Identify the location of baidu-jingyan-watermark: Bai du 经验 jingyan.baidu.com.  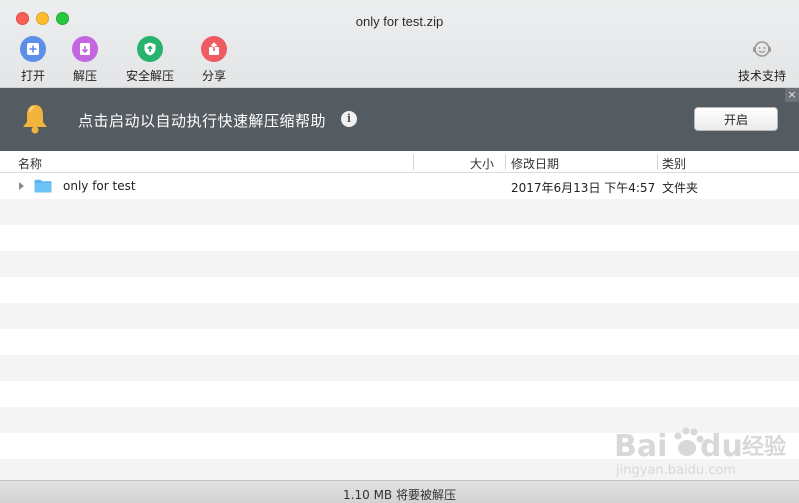
(700, 452).